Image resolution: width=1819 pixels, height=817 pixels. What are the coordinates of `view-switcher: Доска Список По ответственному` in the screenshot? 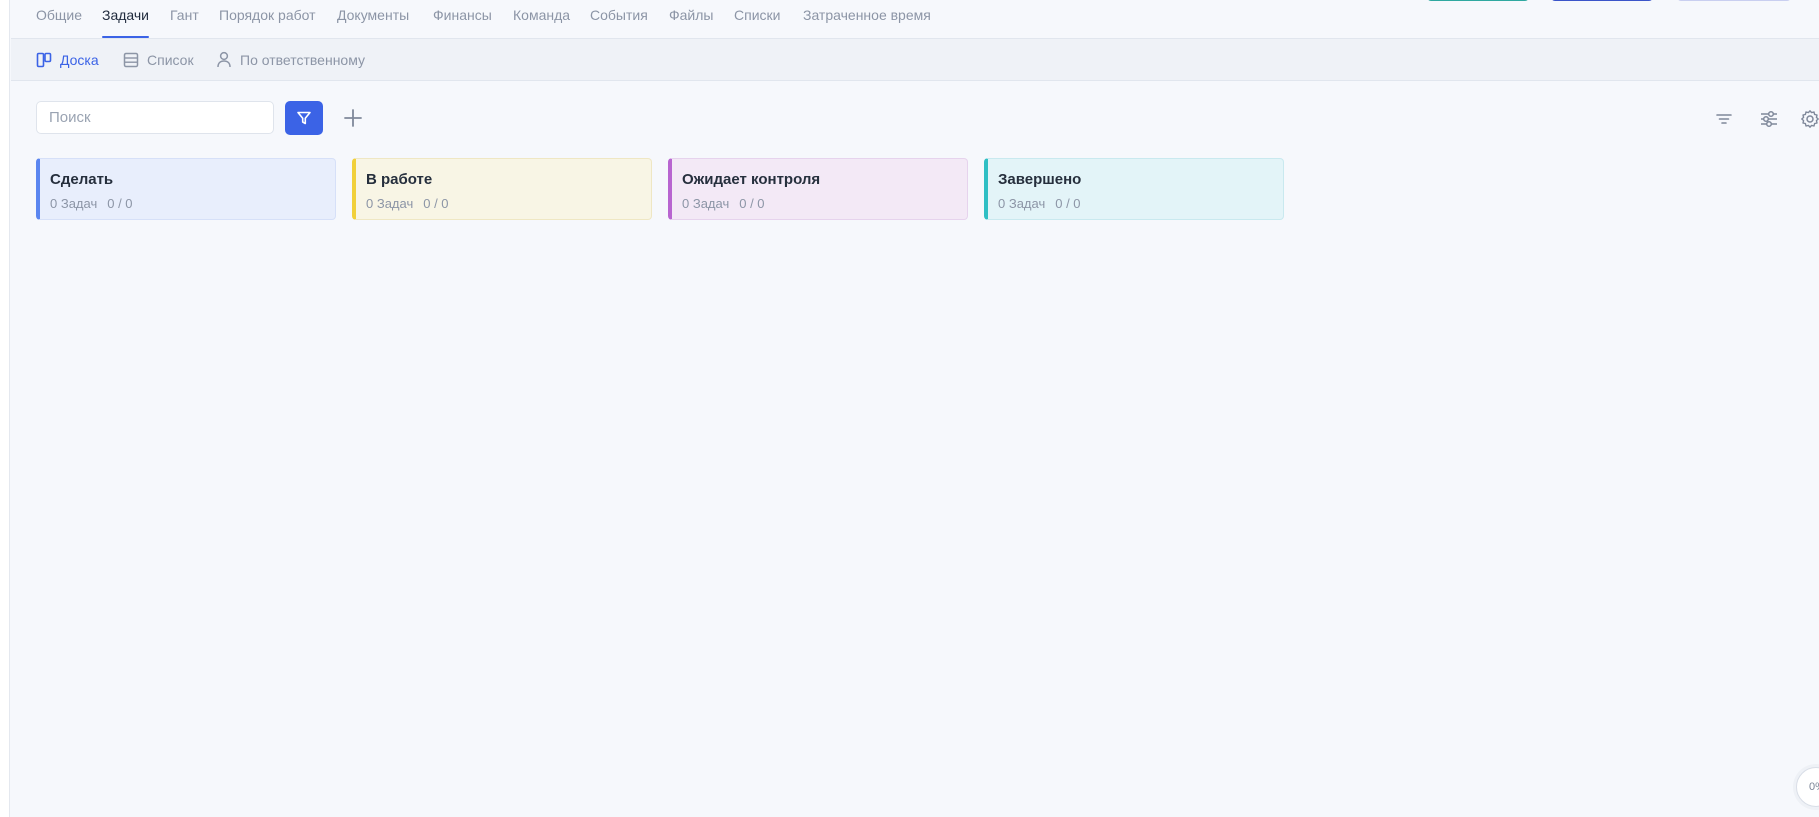 It's located at (915, 60).